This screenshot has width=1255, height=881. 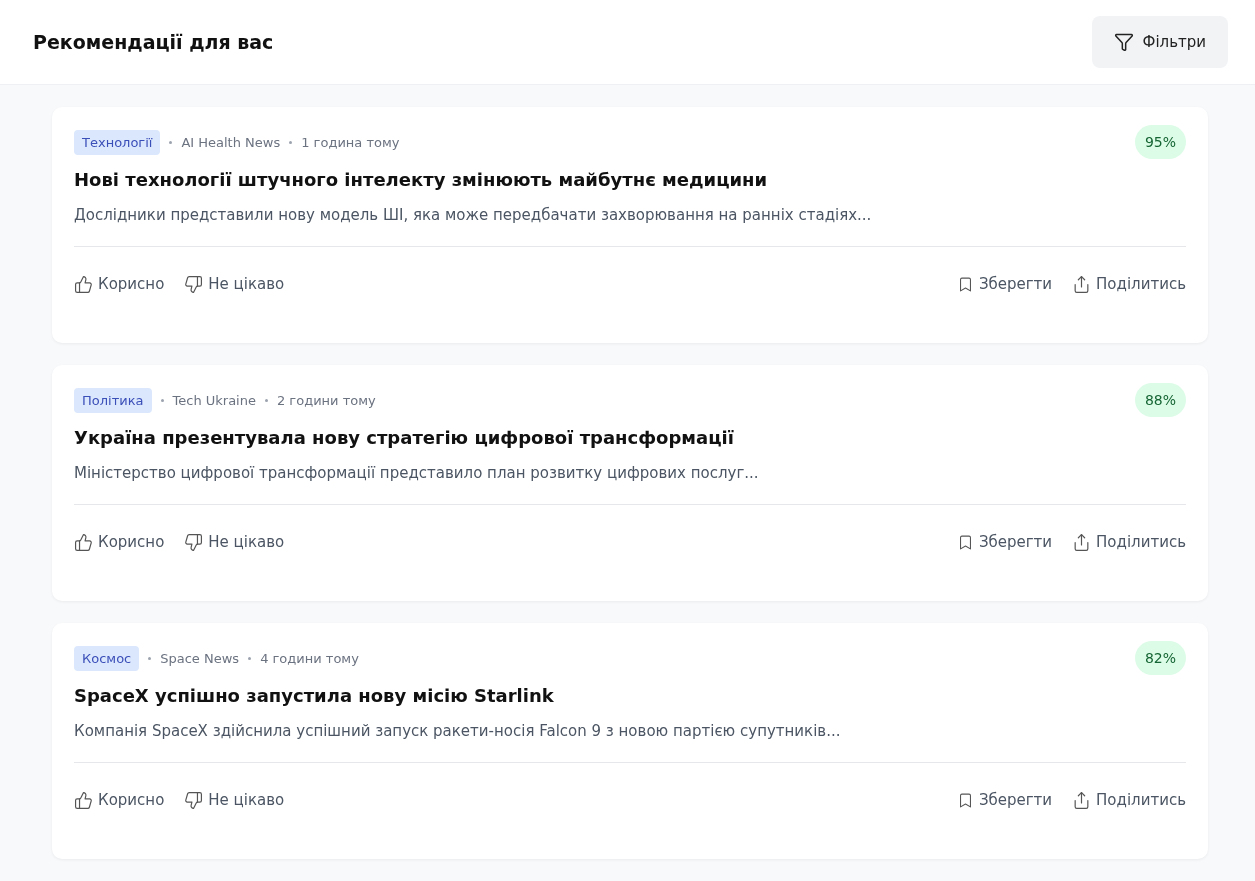 What do you see at coordinates (1160, 658) in the screenshot?
I see `match-score: 82%` at bounding box center [1160, 658].